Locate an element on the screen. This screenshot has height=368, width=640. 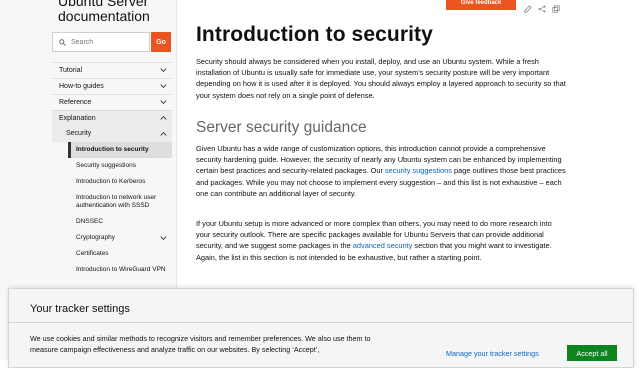
copy-icon is located at coordinates (556, 6).